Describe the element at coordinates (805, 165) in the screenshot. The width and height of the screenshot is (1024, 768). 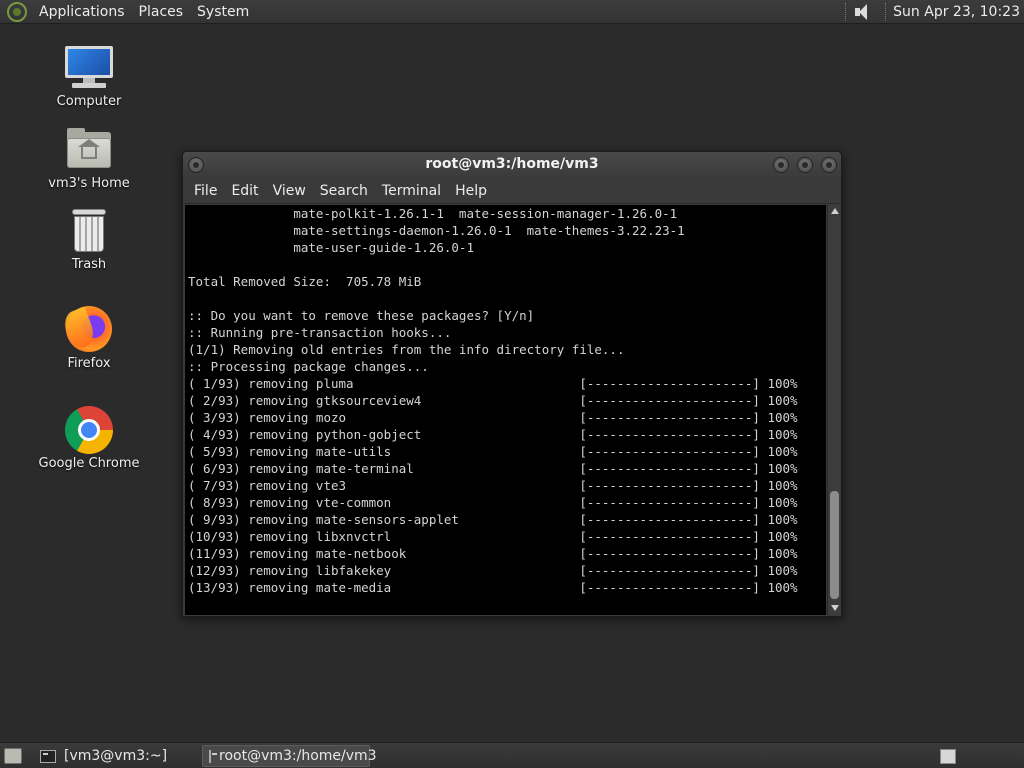
I see `maximize-button` at that location.